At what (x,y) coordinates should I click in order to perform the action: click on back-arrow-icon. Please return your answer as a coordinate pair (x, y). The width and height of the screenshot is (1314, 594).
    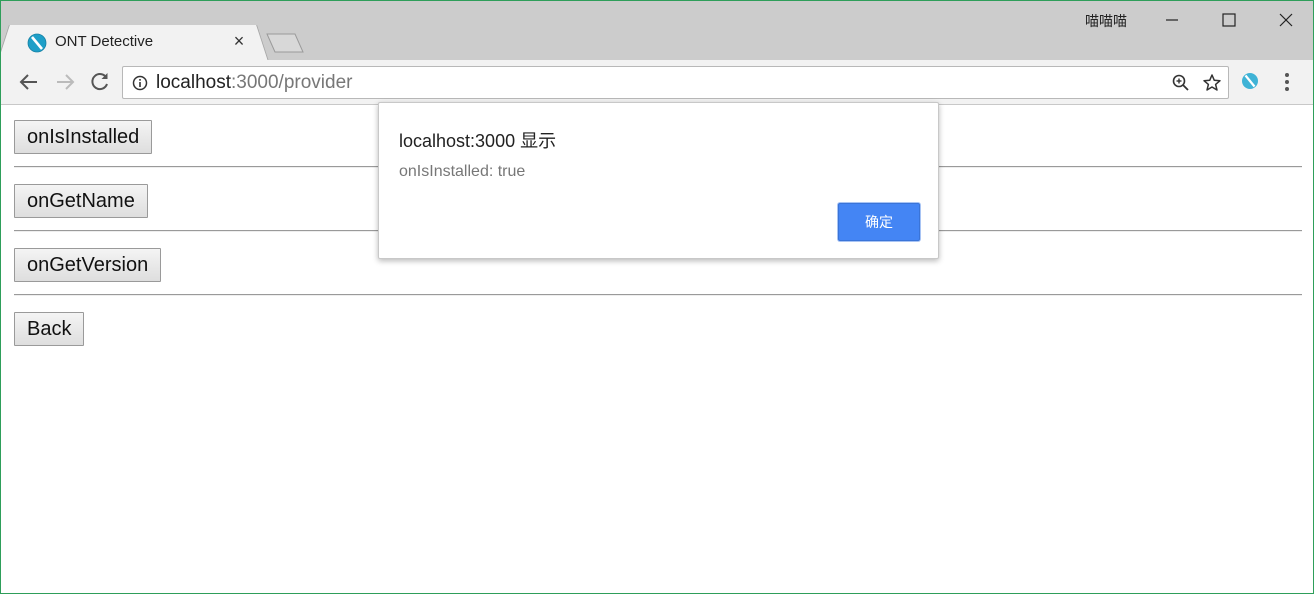
    Looking at the image, I should click on (29, 82).